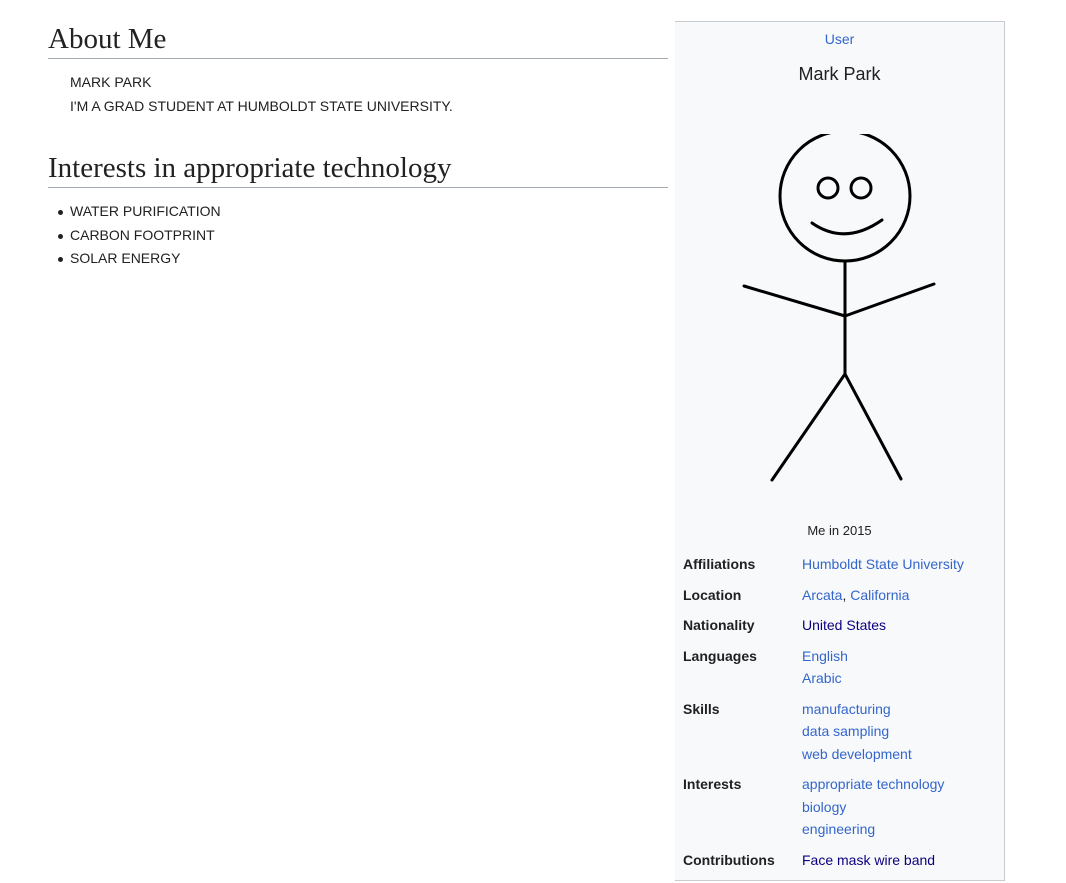 Image resolution: width=1066 pixels, height=883 pixels. I want to click on stick-figure-avatar-icon, so click(839, 320).